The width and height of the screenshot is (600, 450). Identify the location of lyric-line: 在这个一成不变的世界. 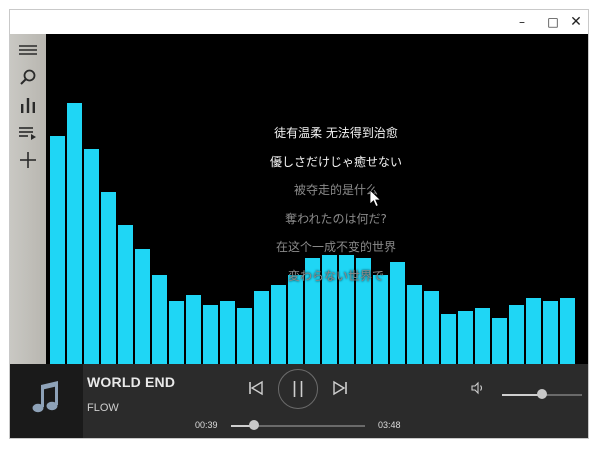
(335, 247).